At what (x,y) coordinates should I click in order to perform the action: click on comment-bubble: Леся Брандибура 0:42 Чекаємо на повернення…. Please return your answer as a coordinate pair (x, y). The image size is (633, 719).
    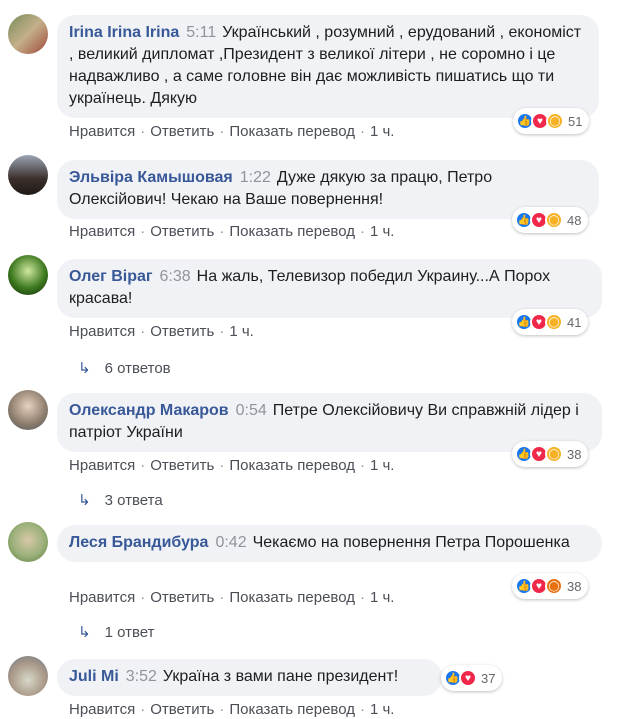
    Looking at the image, I should click on (329, 543).